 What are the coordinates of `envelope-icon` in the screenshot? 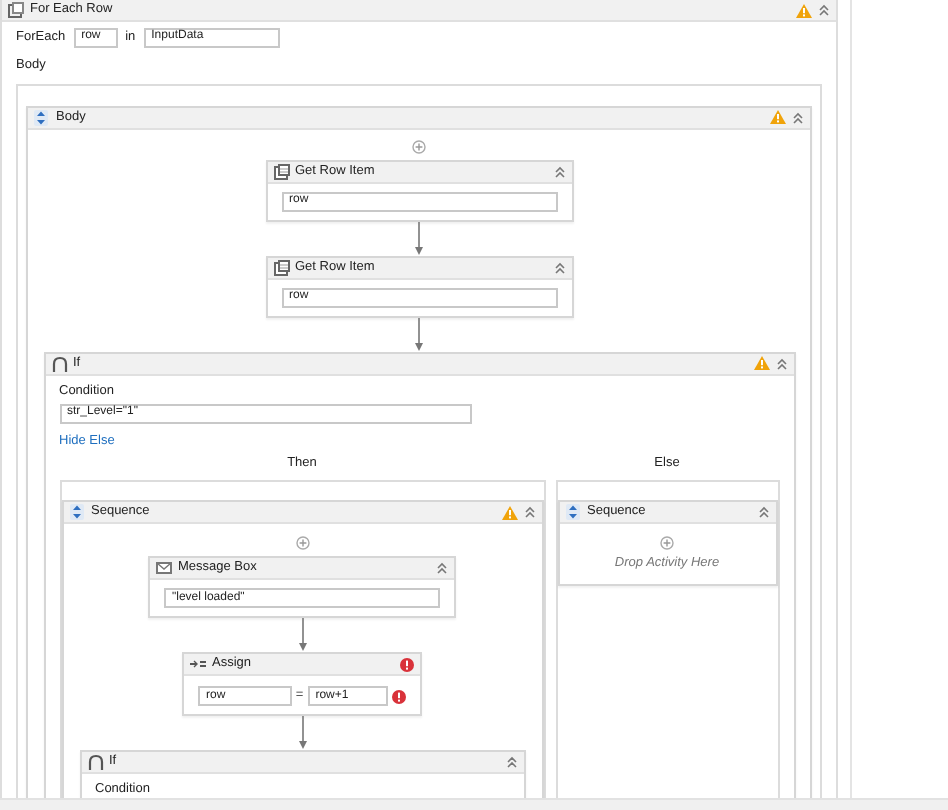 It's located at (164, 568).